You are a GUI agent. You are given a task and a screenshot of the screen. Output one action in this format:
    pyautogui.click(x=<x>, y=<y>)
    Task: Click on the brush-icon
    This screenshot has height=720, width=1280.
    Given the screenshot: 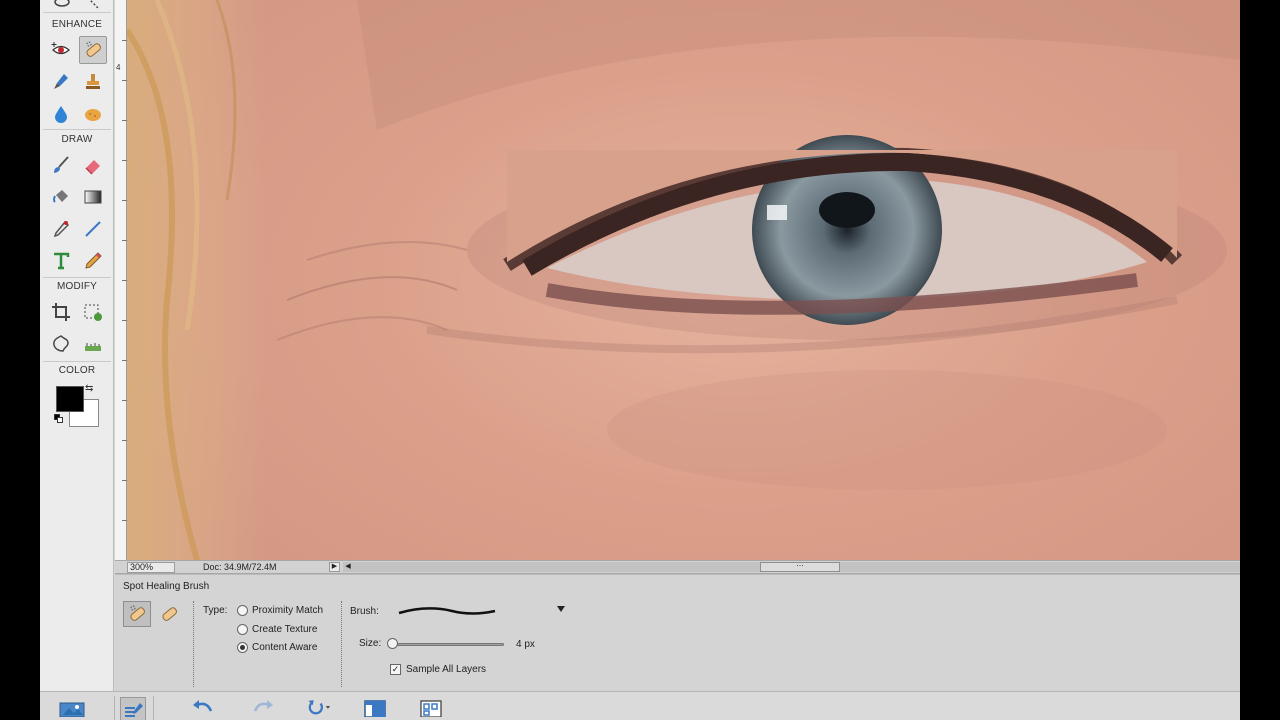 What is the action you would take?
    pyautogui.click(x=61, y=165)
    